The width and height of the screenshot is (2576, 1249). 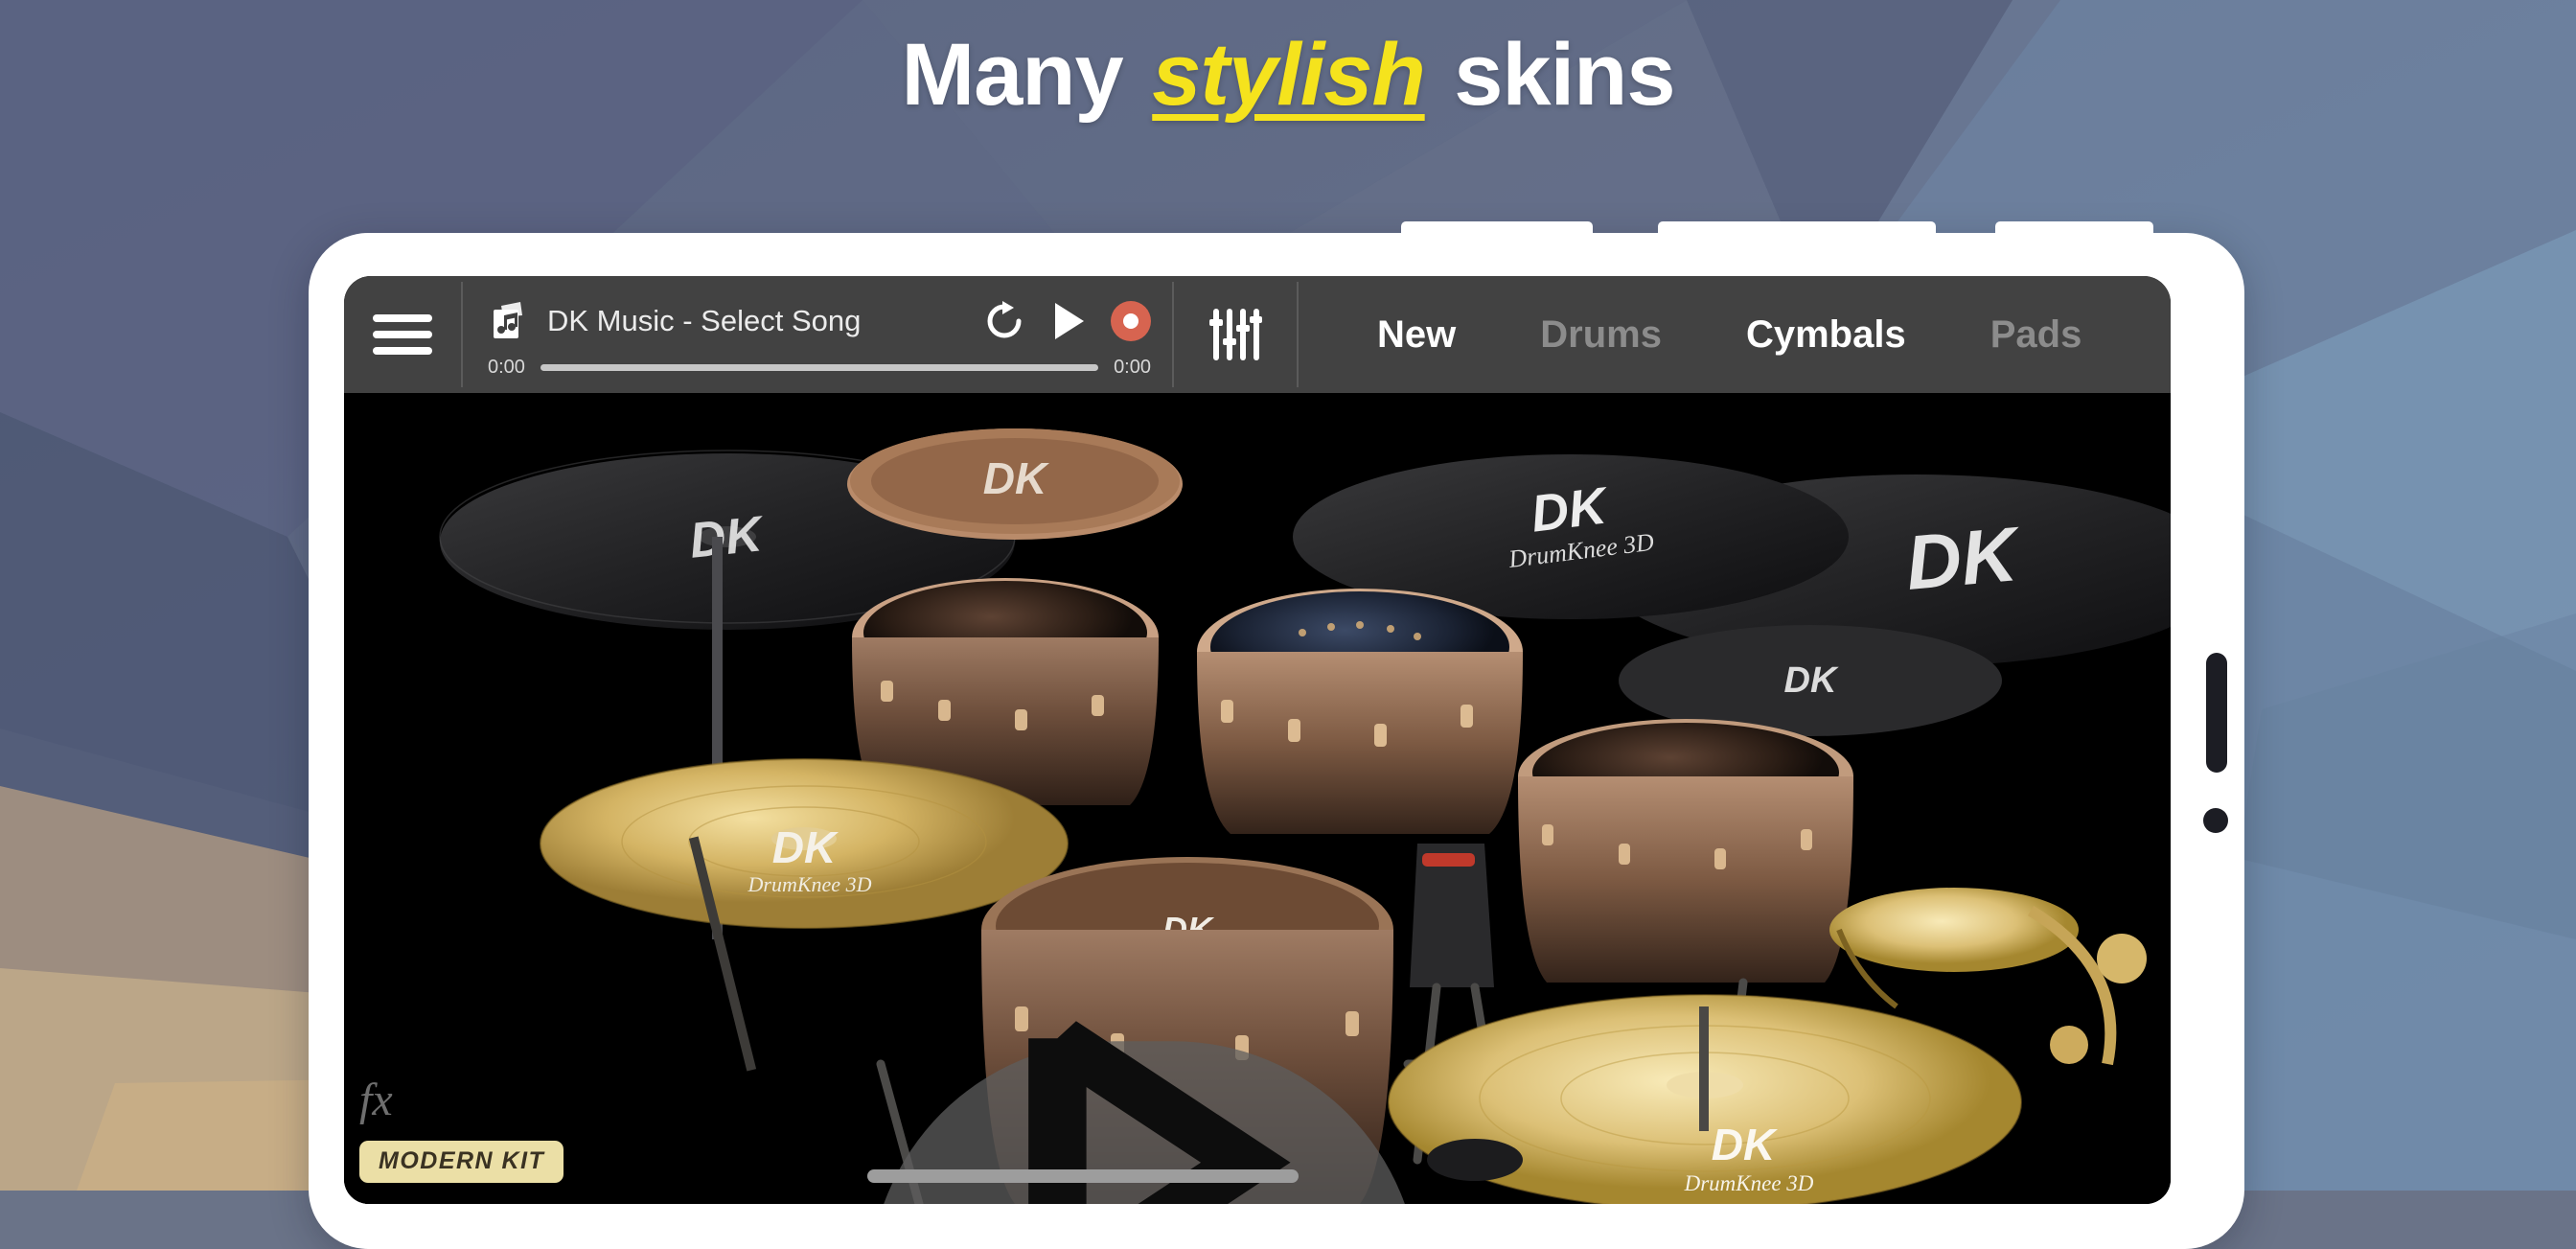 What do you see at coordinates (819, 367) in the screenshot?
I see `playback-progress-bar` at bounding box center [819, 367].